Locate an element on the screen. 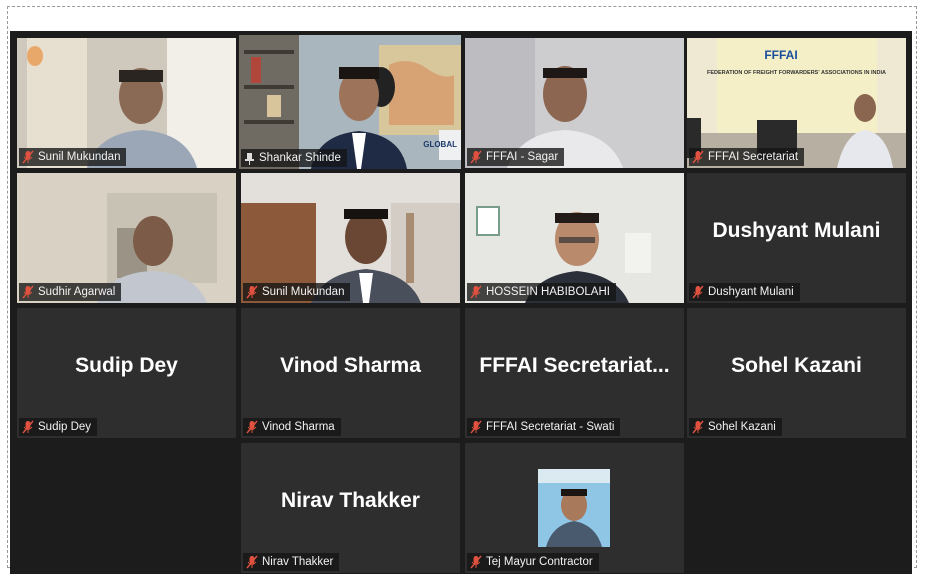  participant-tile-sunil-mukundan-2: Sunil Mukundan is located at coordinates (350, 238).